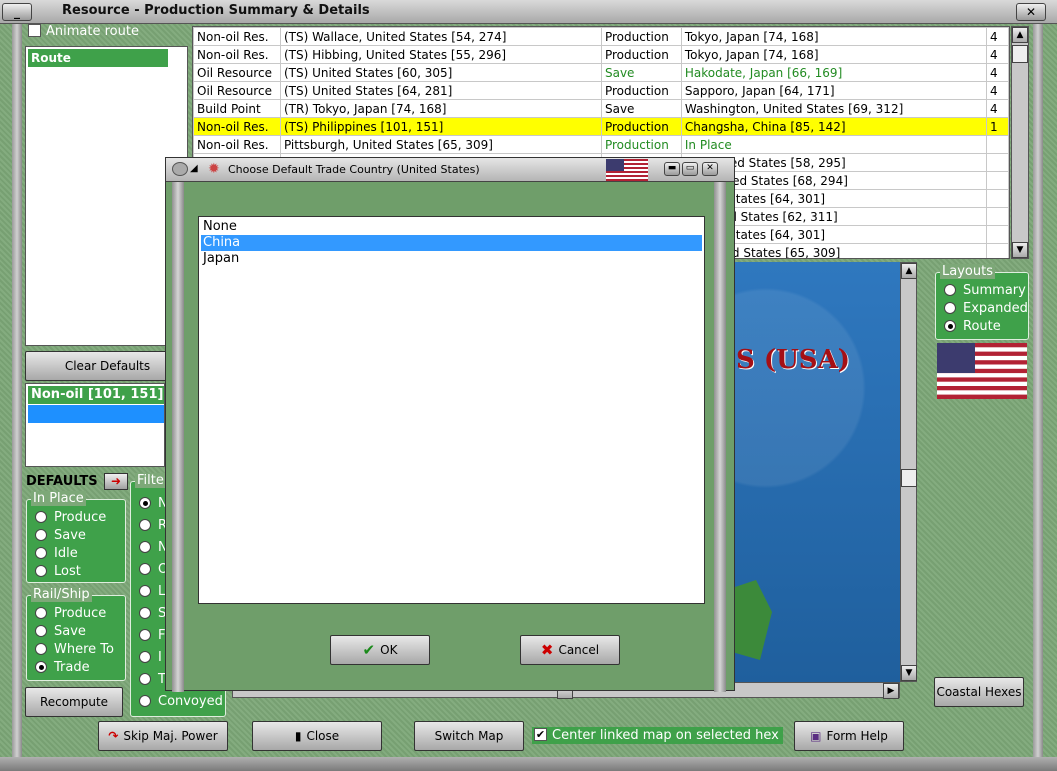 The image size is (1057, 771). Describe the element at coordinates (834, 108) in the screenshot. I see `table-cell-to: Washington, United States [69, 312]` at that location.